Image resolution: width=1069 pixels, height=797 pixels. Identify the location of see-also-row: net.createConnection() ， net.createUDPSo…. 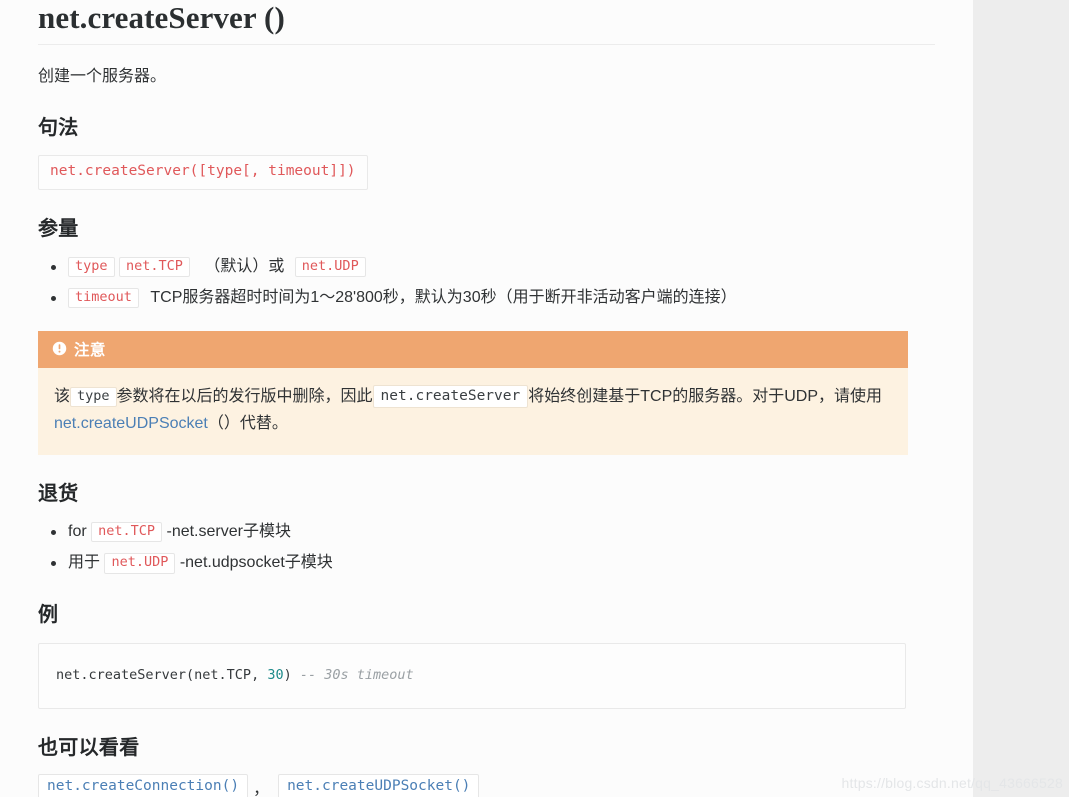
(486, 785).